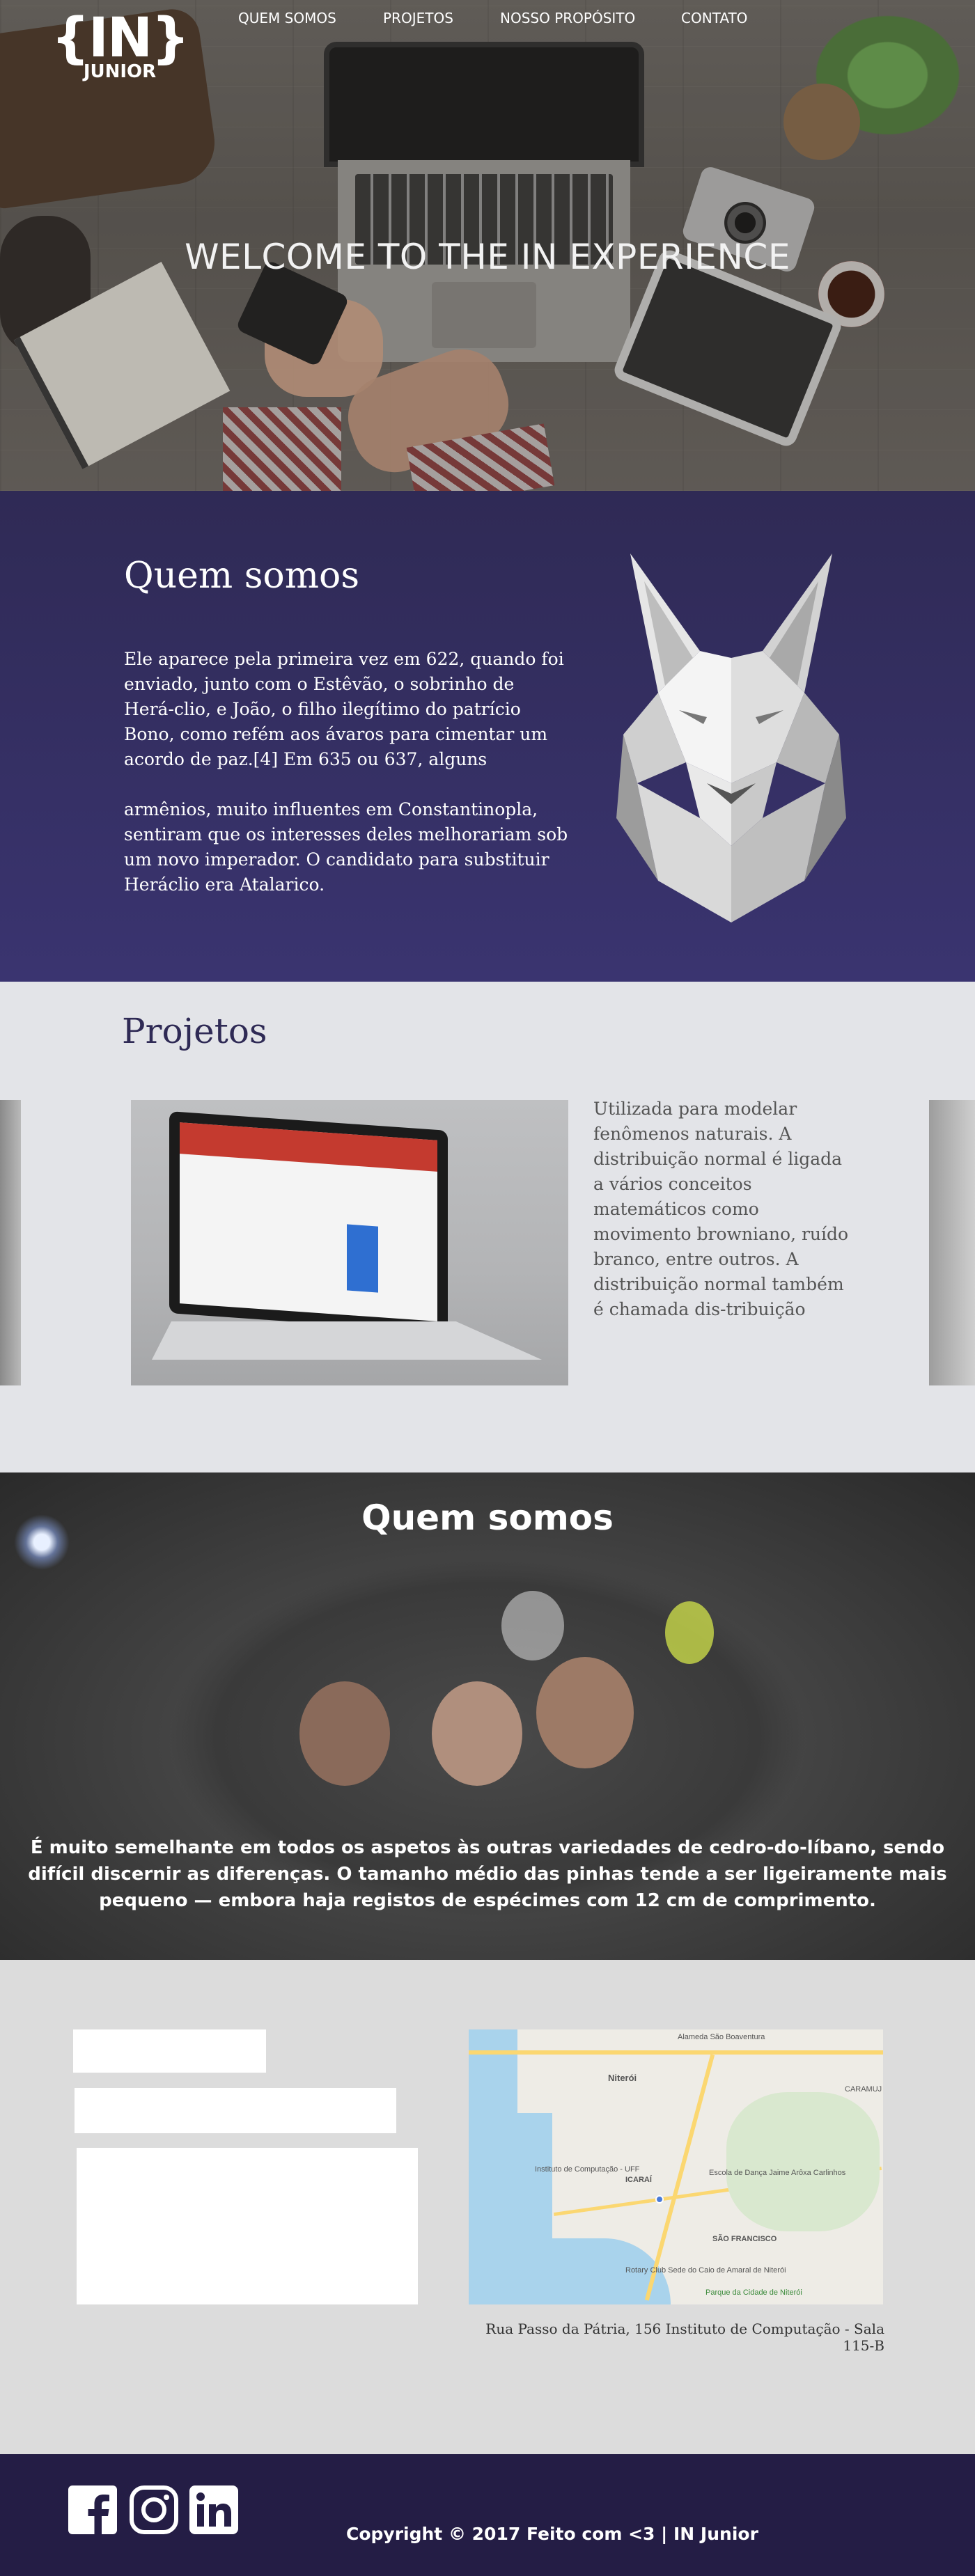  What do you see at coordinates (154, 2509) in the screenshot?
I see `instagram-icon` at bounding box center [154, 2509].